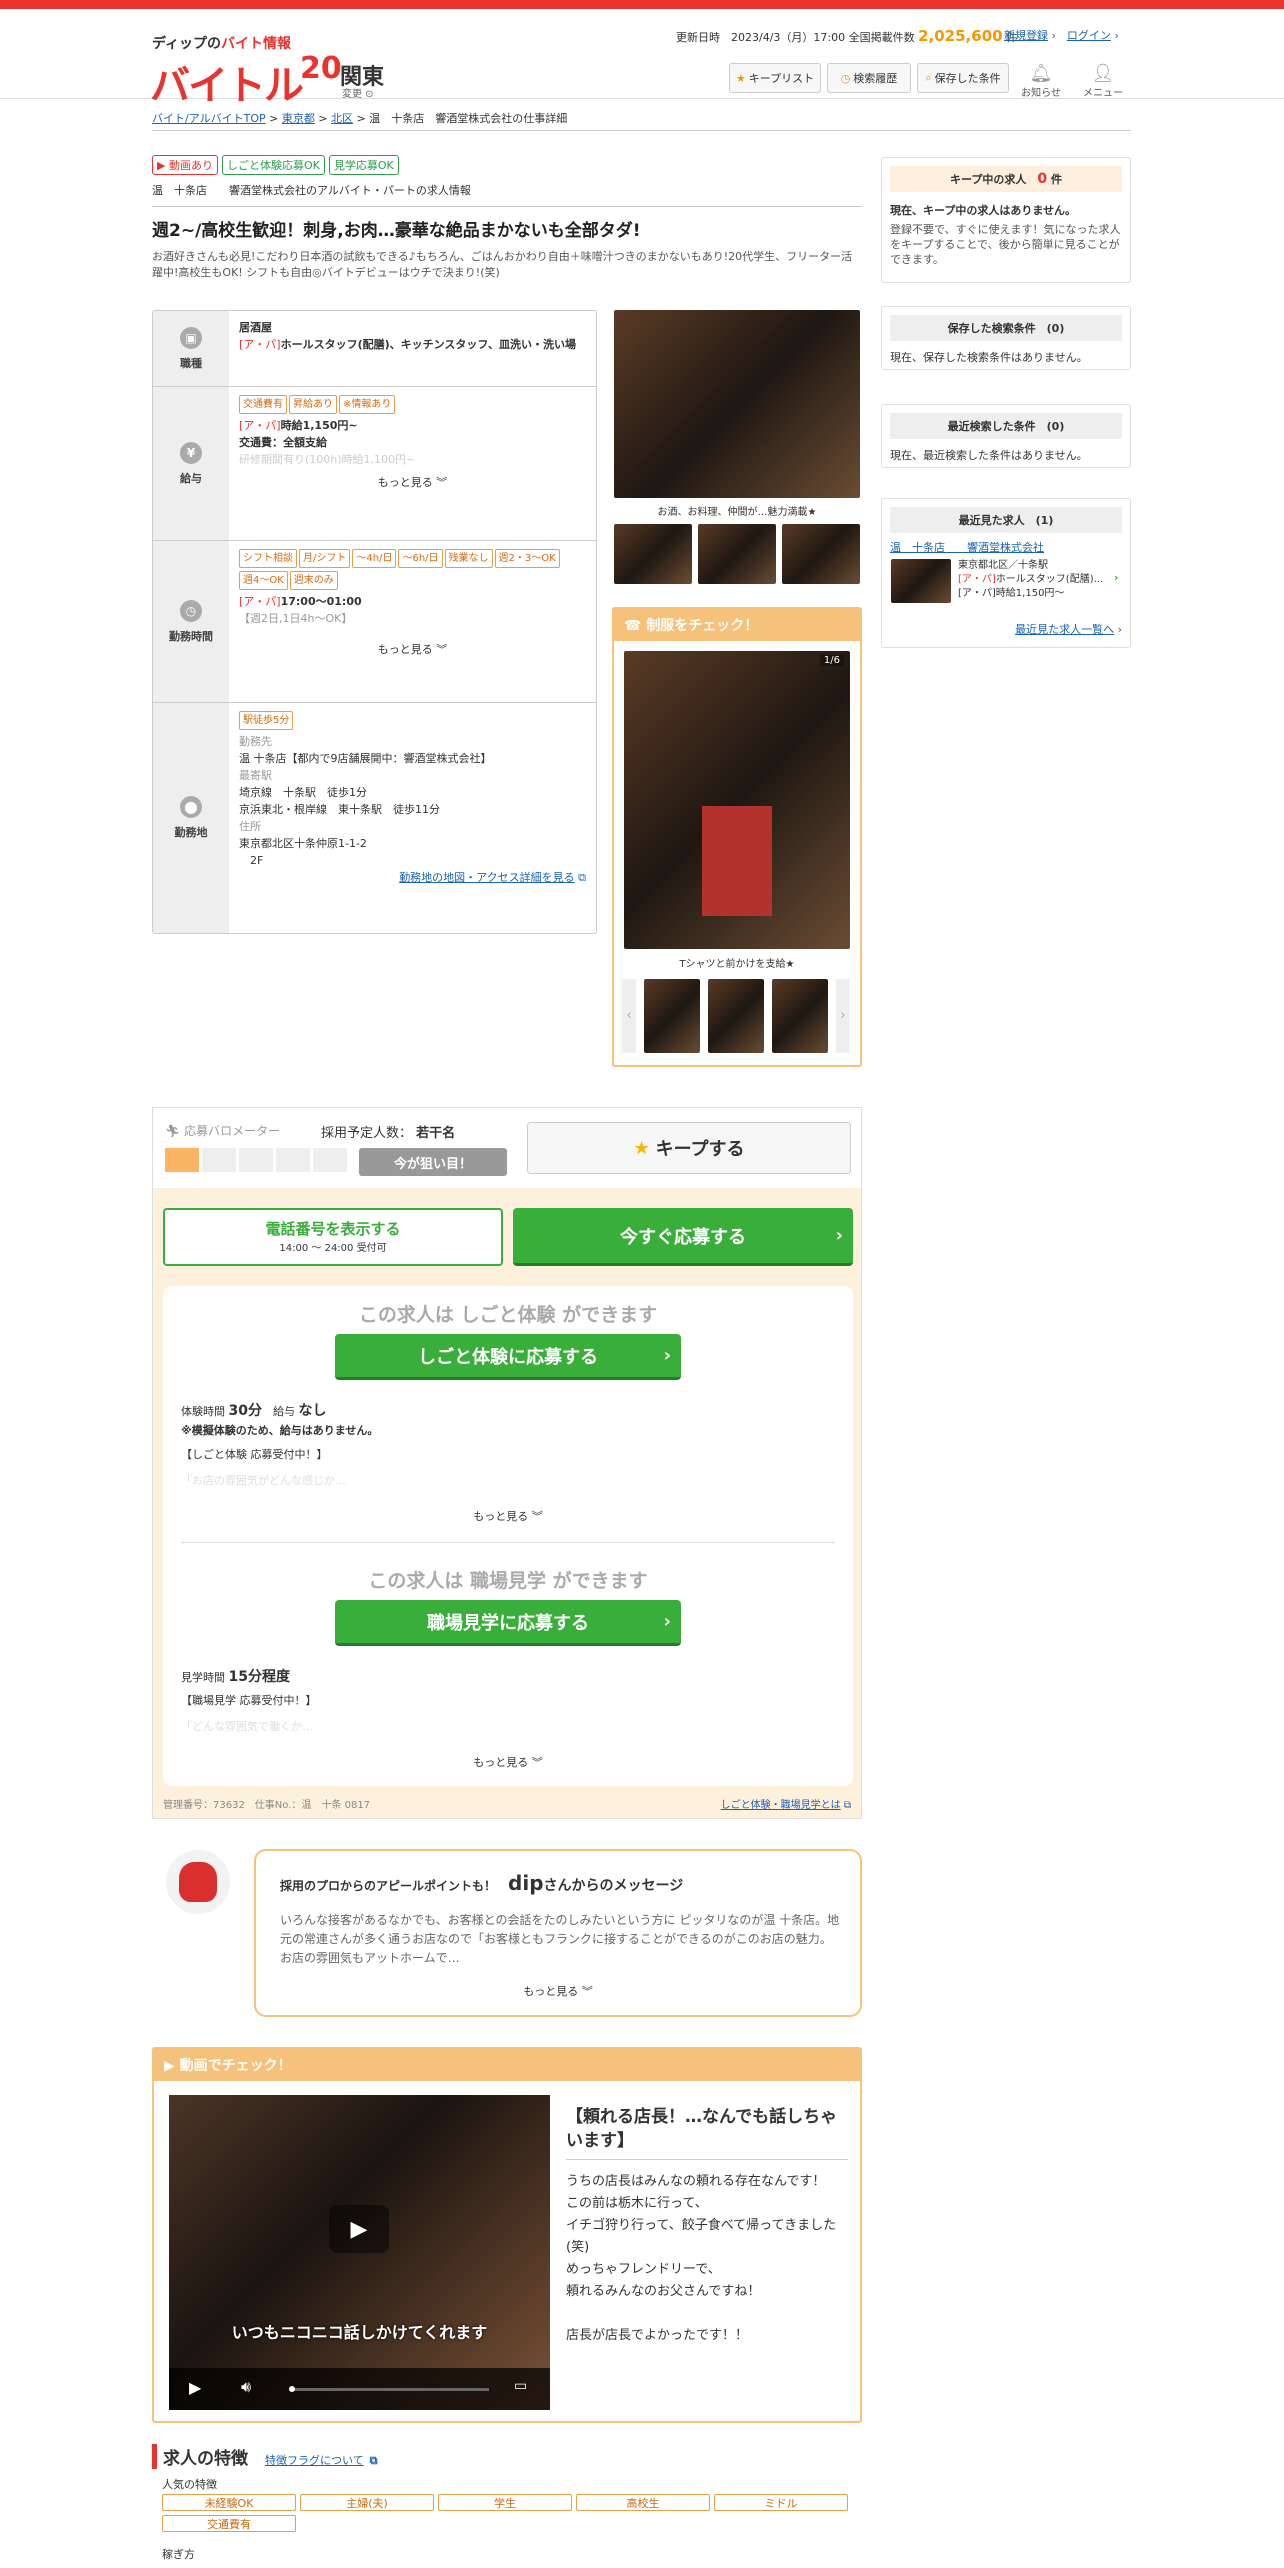  Describe the element at coordinates (508, 1762) in the screenshot. I see `visit-more-button: もっと見る ︾` at that location.